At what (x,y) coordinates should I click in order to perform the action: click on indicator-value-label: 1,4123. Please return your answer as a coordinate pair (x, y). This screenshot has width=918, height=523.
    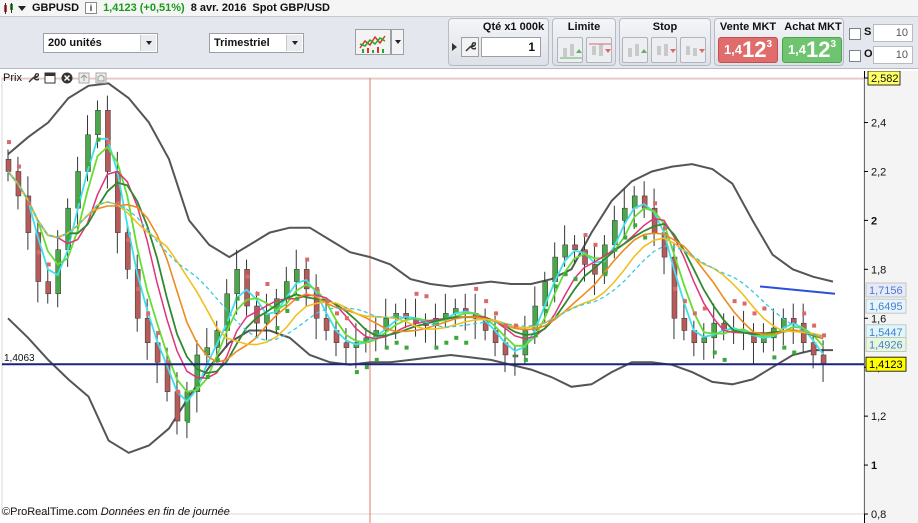
    Looking at the image, I should click on (886, 365).